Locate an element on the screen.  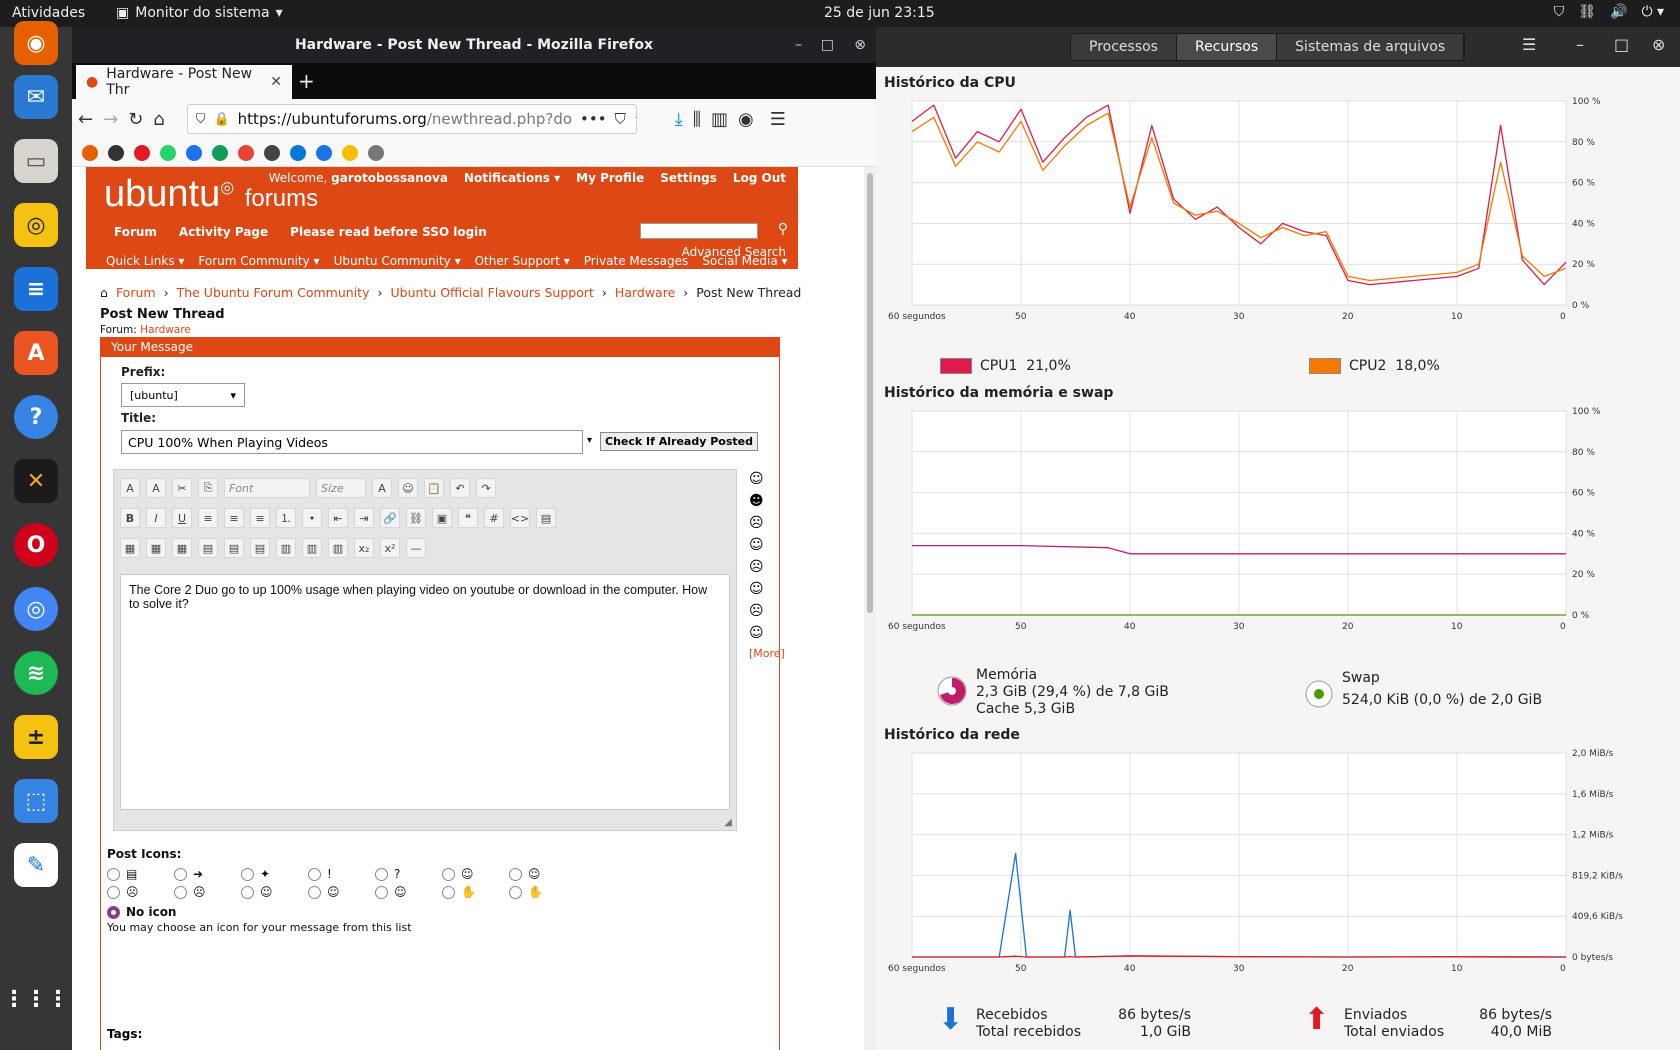
shield-icon: ⛉ is located at coordinates (201, 119).